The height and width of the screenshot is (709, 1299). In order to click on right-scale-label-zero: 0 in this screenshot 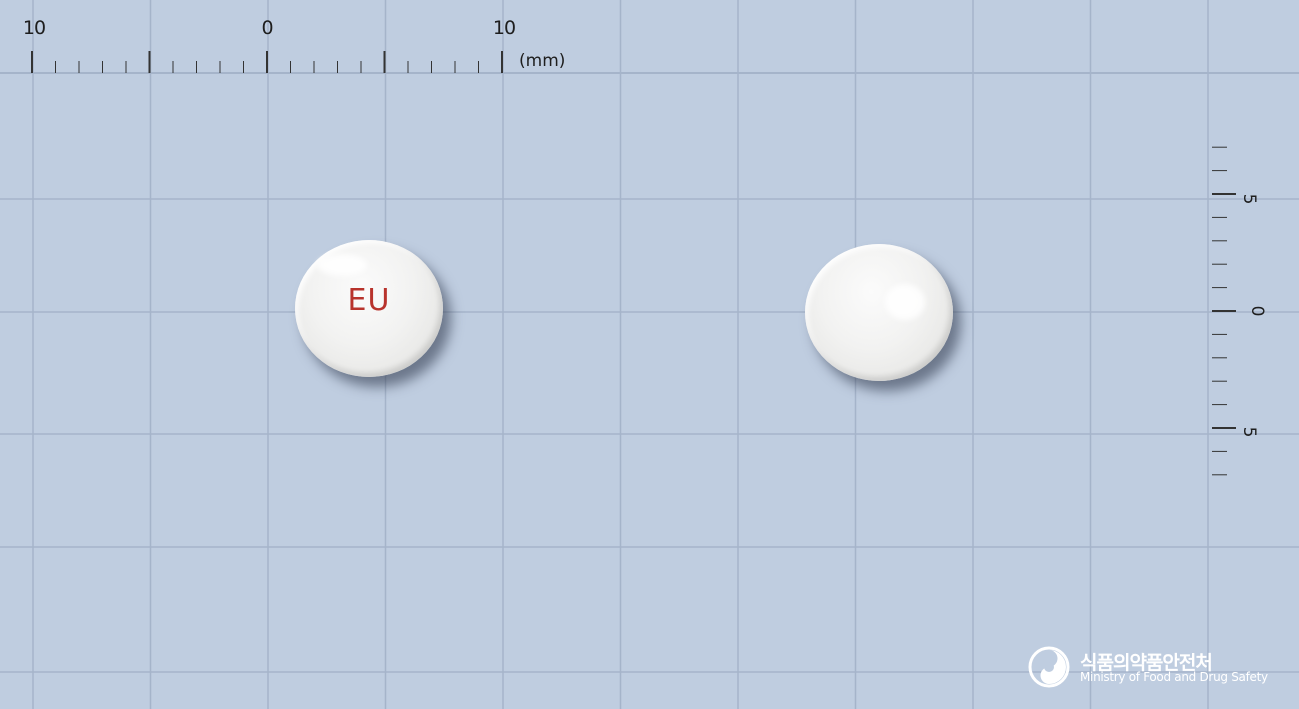, I will do `click(1257, 311)`.